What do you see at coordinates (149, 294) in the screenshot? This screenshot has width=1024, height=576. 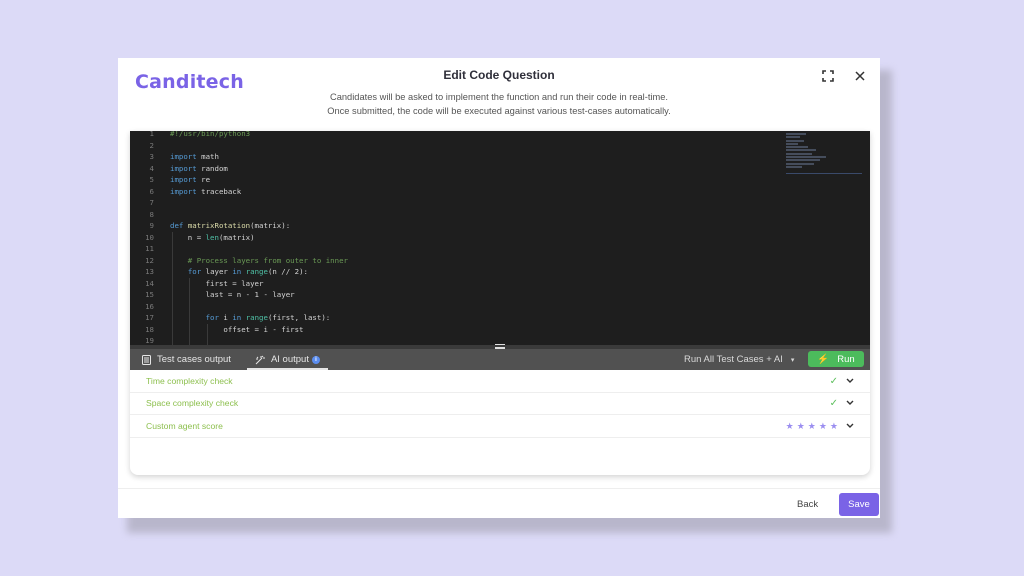 I see `line-number: 15` at bounding box center [149, 294].